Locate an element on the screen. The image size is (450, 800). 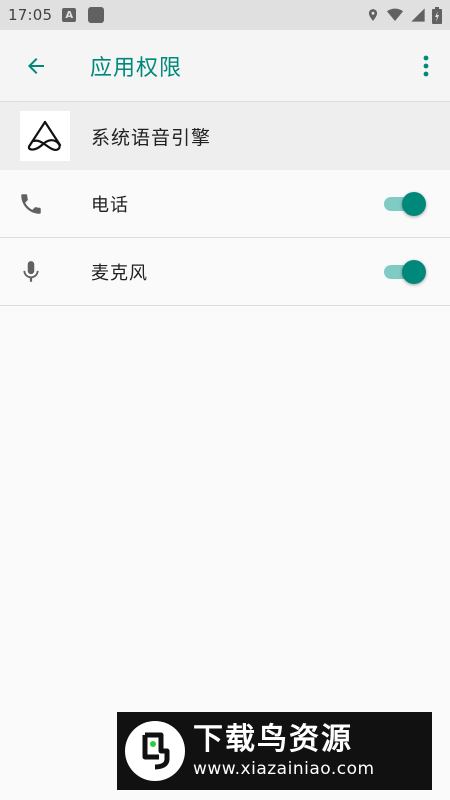
mic-icon is located at coordinates (31, 272).